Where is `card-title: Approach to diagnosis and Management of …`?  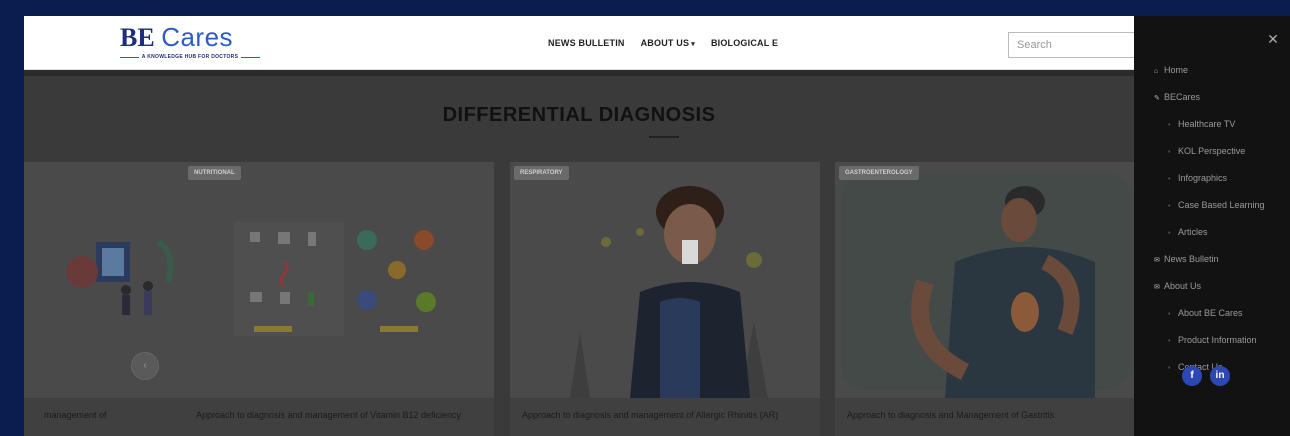
card-title: Approach to diagnosis and Management of … is located at coordinates (951, 415).